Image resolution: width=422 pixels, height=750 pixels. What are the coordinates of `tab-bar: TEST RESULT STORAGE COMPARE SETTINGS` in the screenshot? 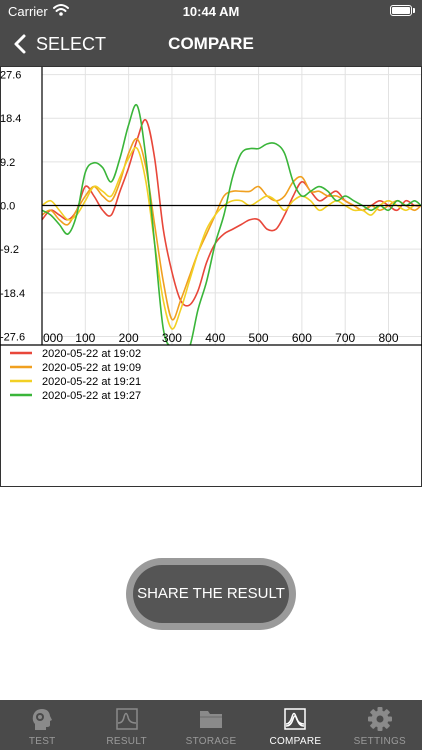 It's located at (211, 725).